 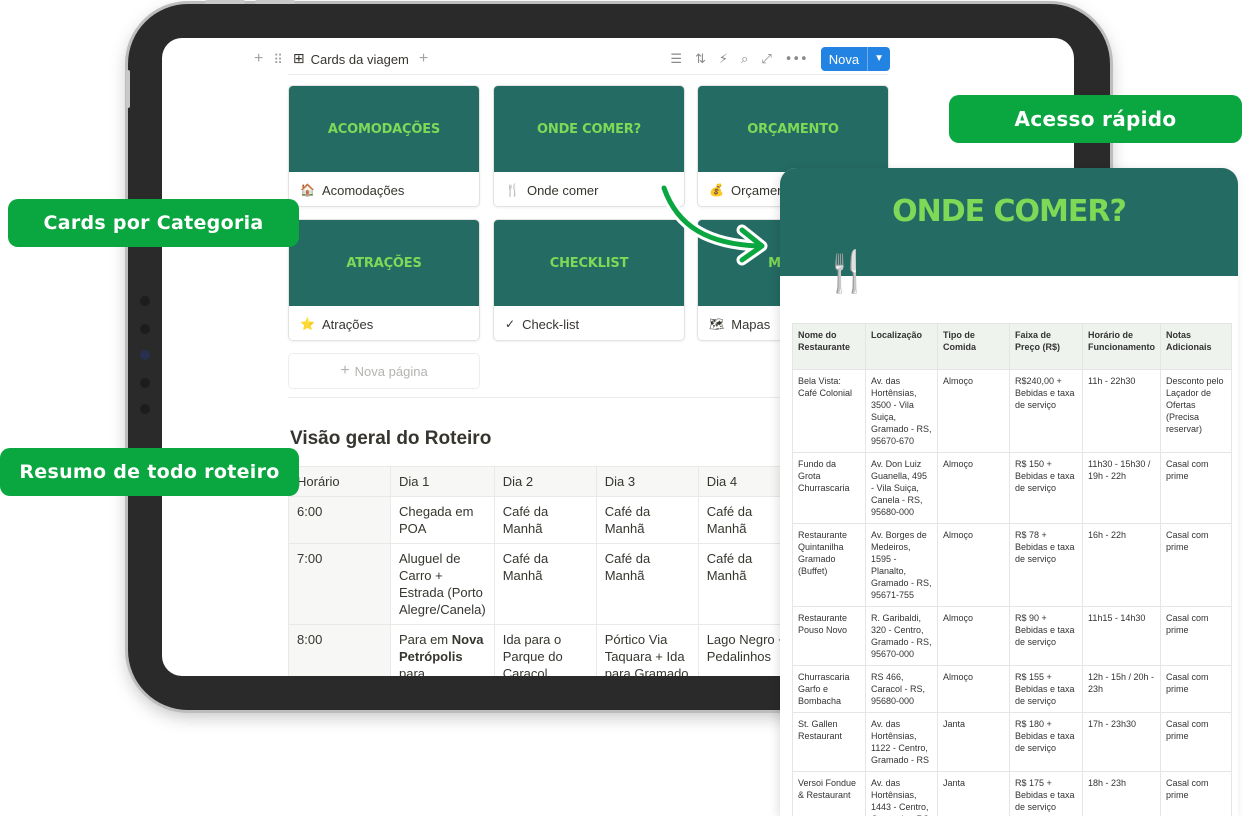 I want to click on cell-text: Para em, so click(x=425, y=639).